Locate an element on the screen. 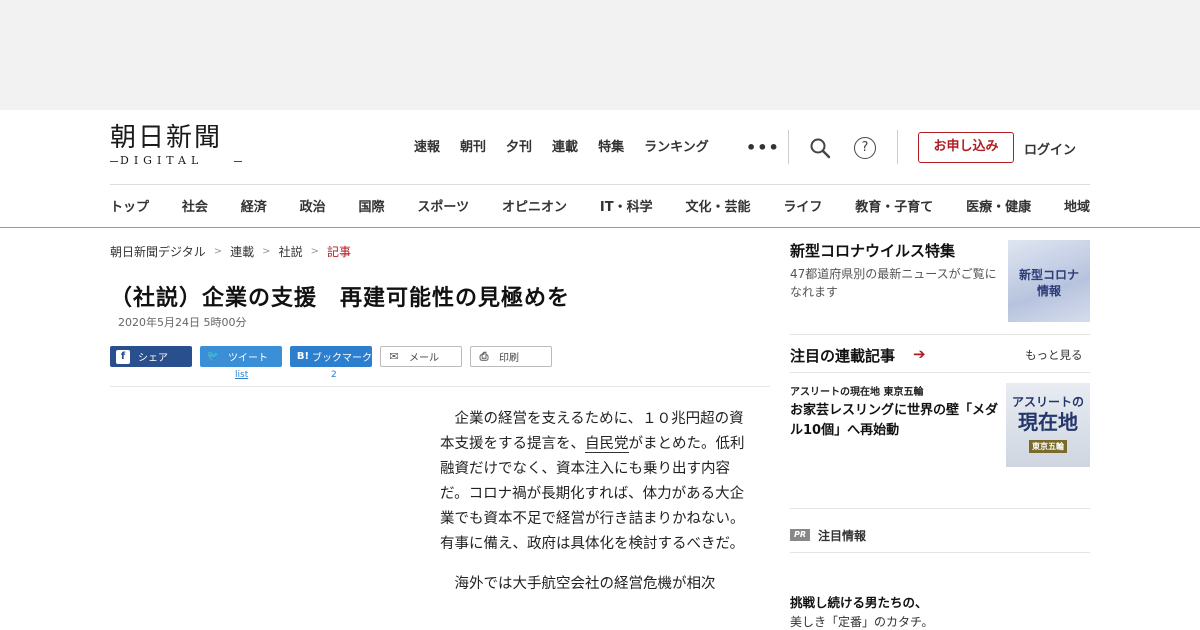 The width and height of the screenshot is (1200, 630). mail-share-button: ✉ メール is located at coordinates (421, 356).